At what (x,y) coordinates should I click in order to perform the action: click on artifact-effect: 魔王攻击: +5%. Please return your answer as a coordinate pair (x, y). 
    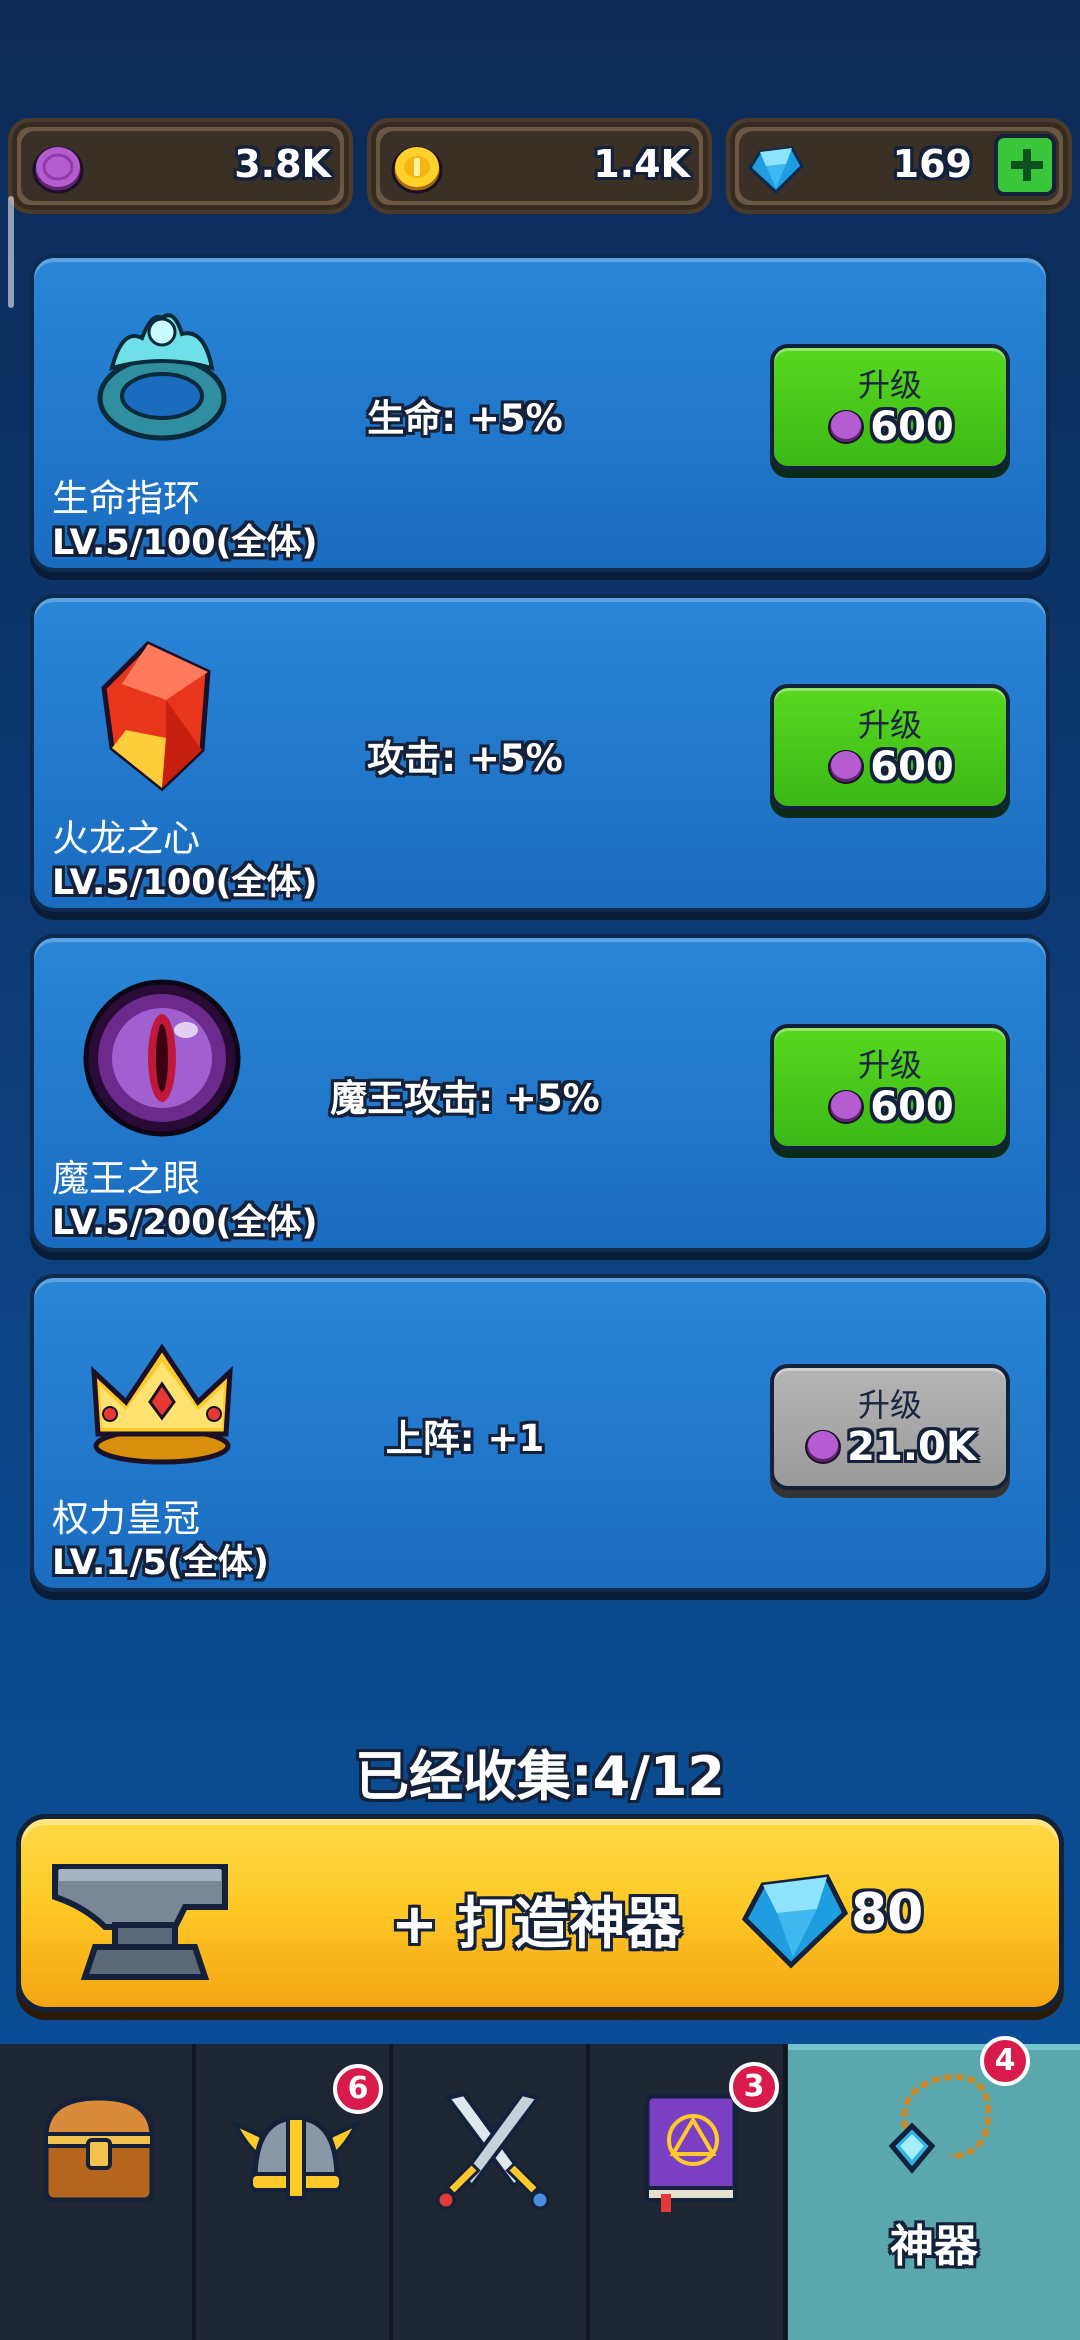
    Looking at the image, I should click on (465, 1098).